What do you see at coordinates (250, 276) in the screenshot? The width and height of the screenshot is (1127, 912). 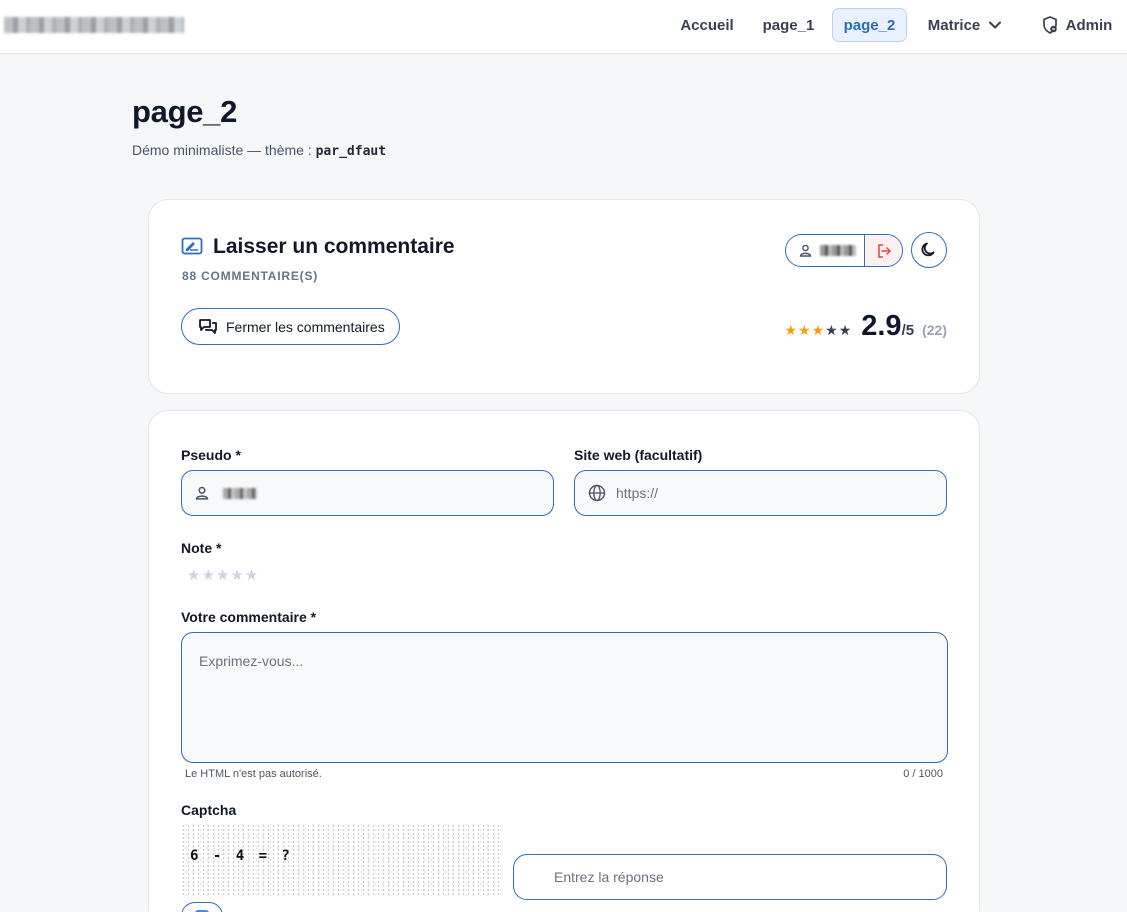 I see `comments-count: 88 COMMENTAIRE(S)` at bounding box center [250, 276].